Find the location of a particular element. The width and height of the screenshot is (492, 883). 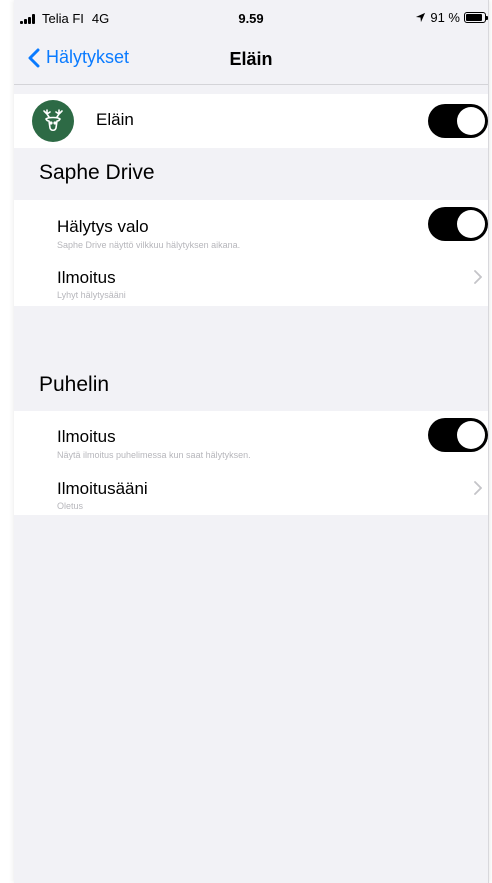

notification-sound-subtitle: Oletus is located at coordinates (70, 506).